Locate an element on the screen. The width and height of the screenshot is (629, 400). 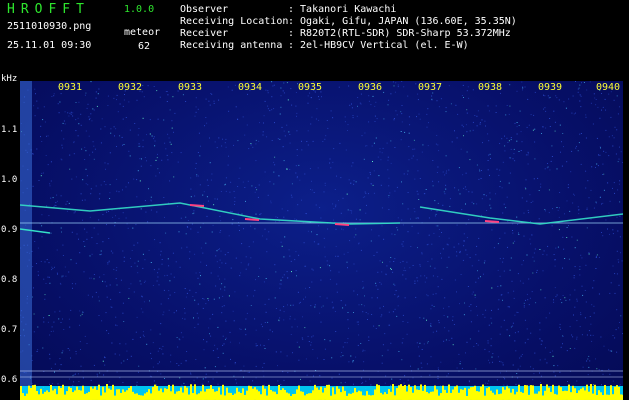
y-tick-label: 1.0 is located at coordinates (9, 180).